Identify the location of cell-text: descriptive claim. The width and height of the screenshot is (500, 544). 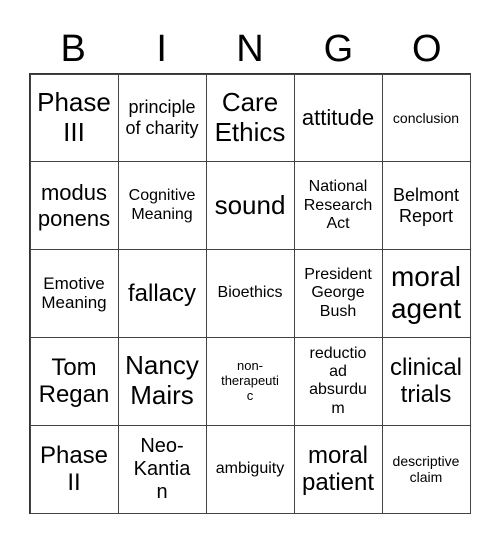
(426, 469).